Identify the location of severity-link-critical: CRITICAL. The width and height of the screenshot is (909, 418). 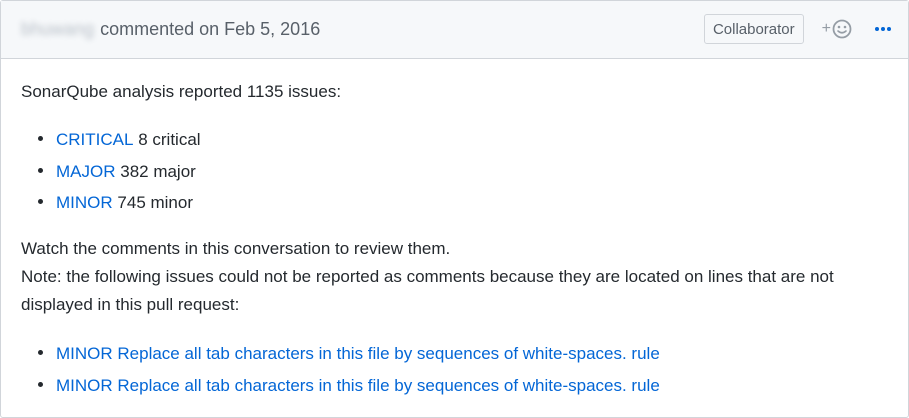
(94, 140).